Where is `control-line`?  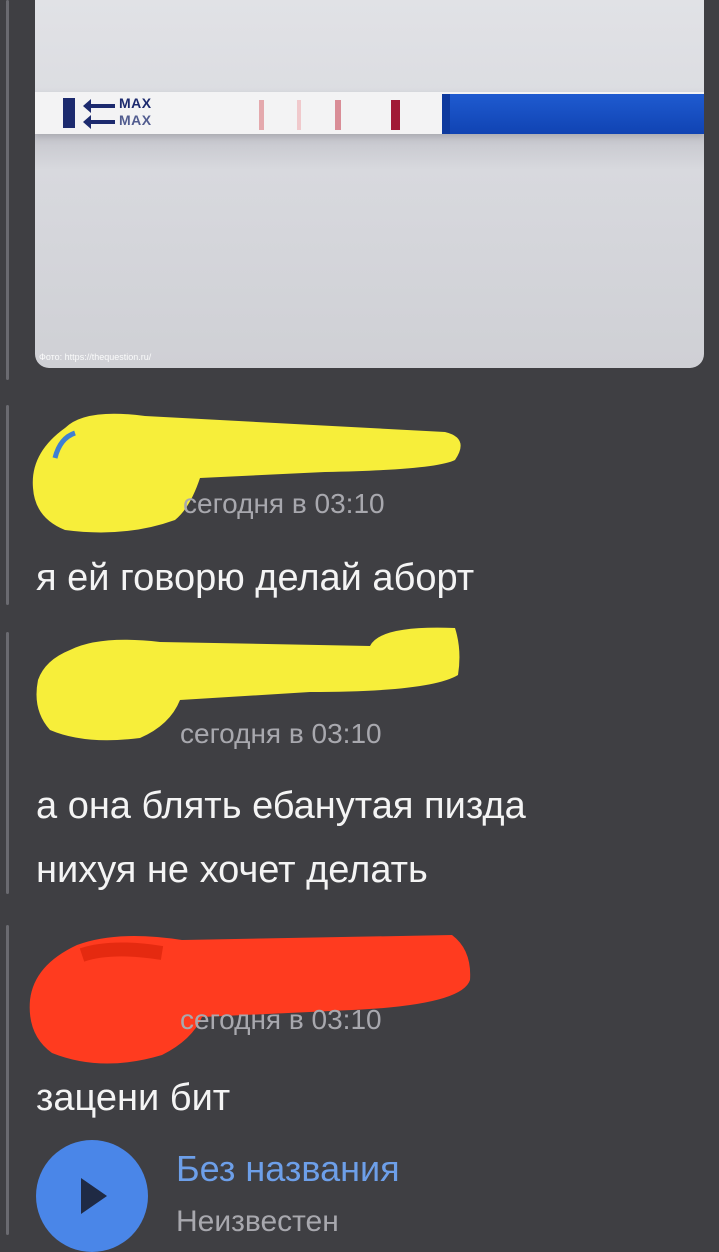
control-line is located at coordinates (395, 115).